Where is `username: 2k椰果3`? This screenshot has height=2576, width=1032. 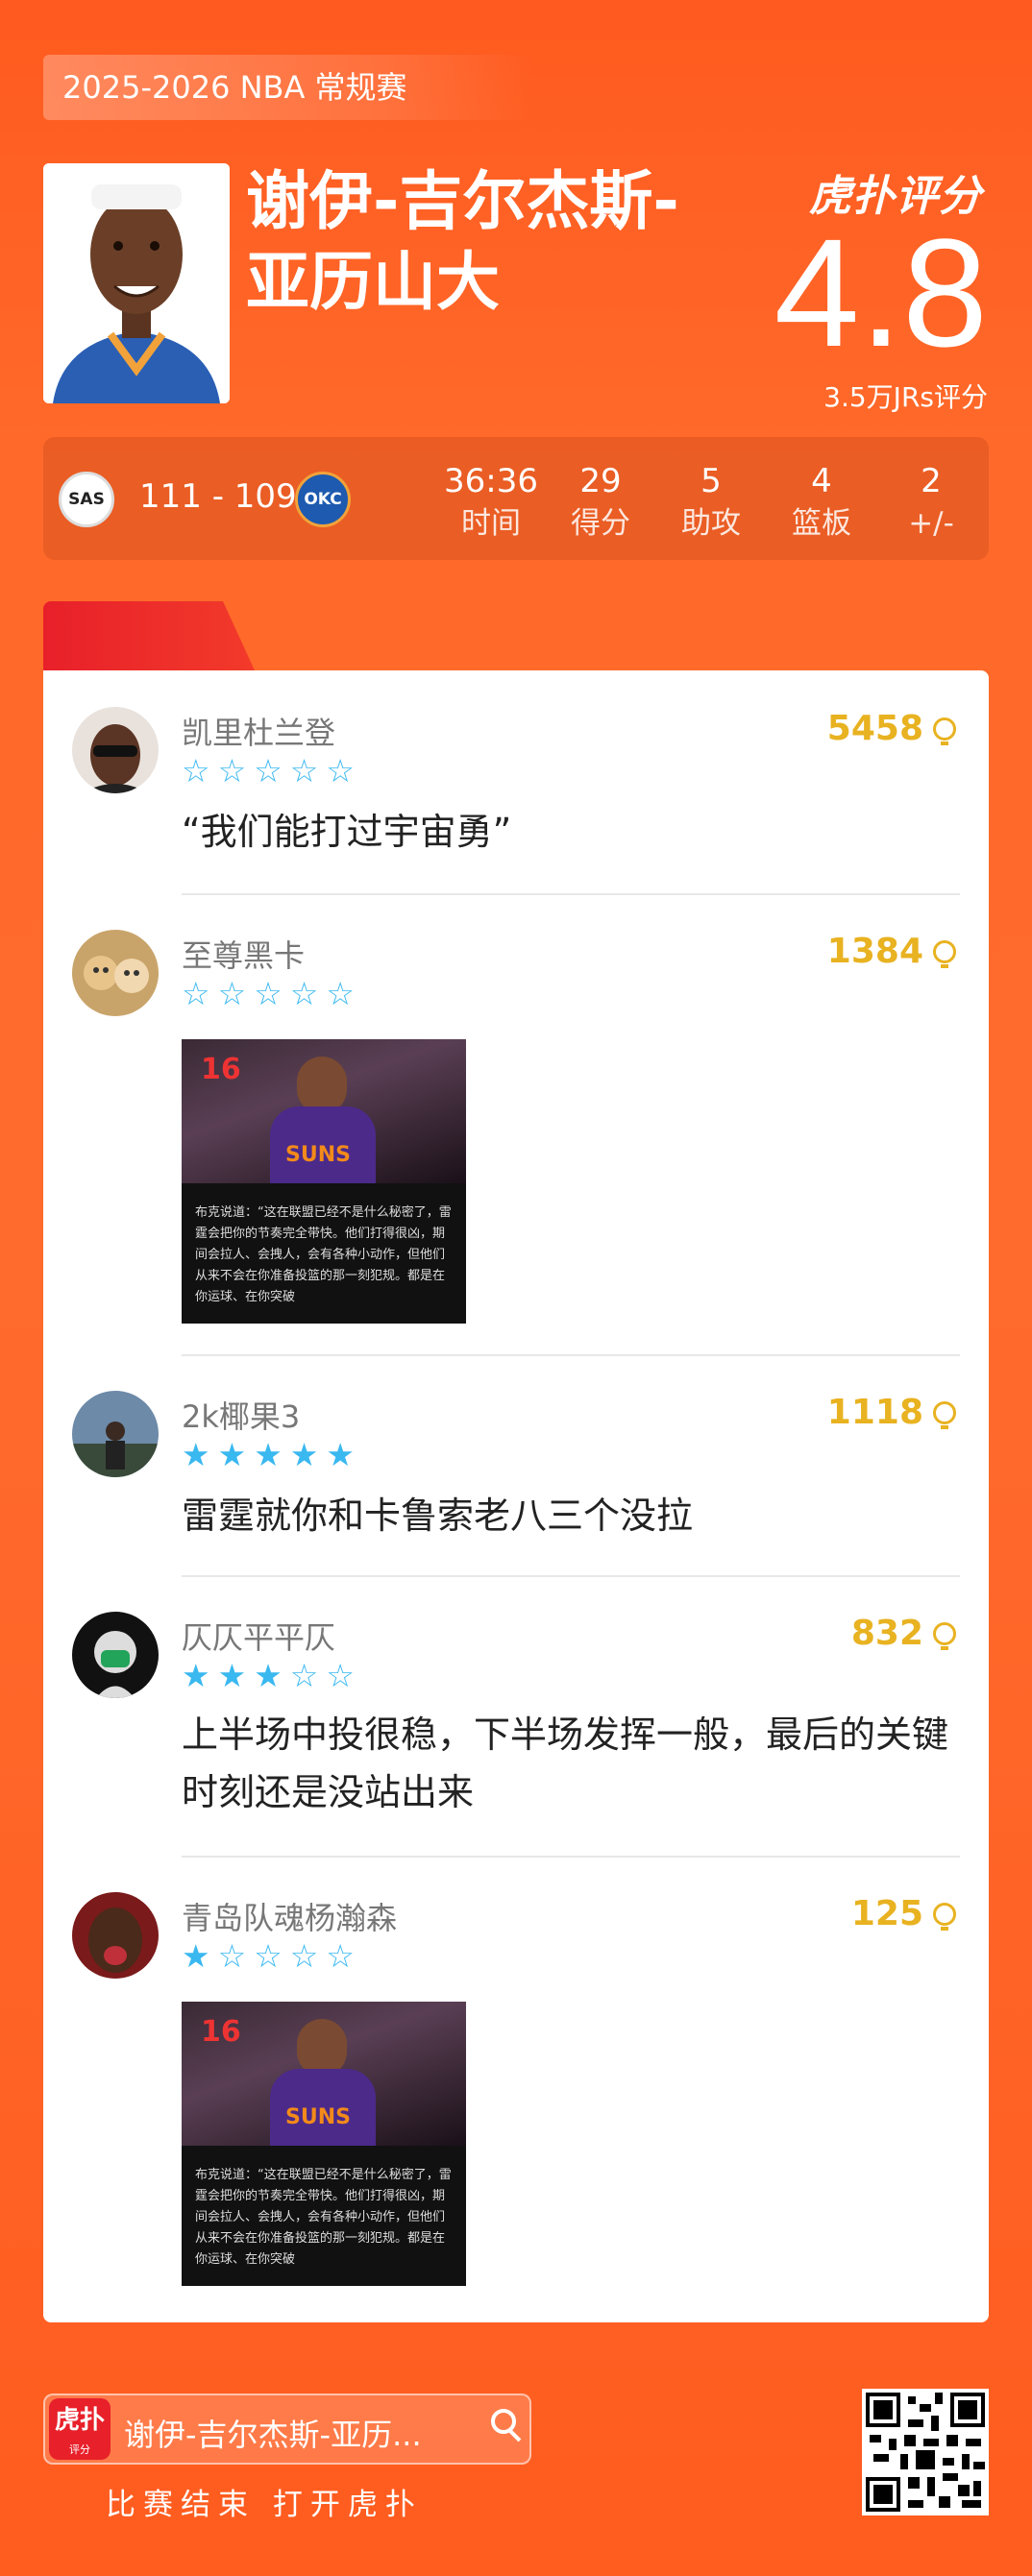 username: 2k椰果3 is located at coordinates (241, 1415).